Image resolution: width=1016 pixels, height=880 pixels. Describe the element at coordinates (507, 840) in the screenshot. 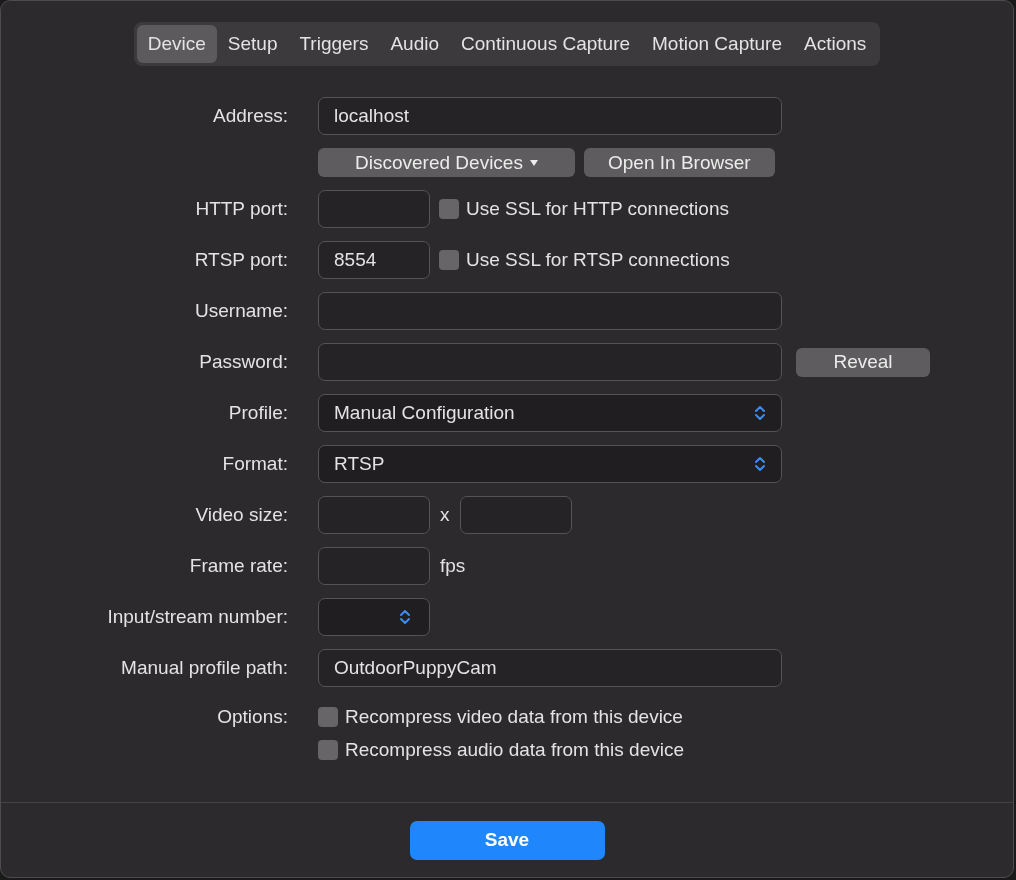

I see `save-button: Save` at that location.